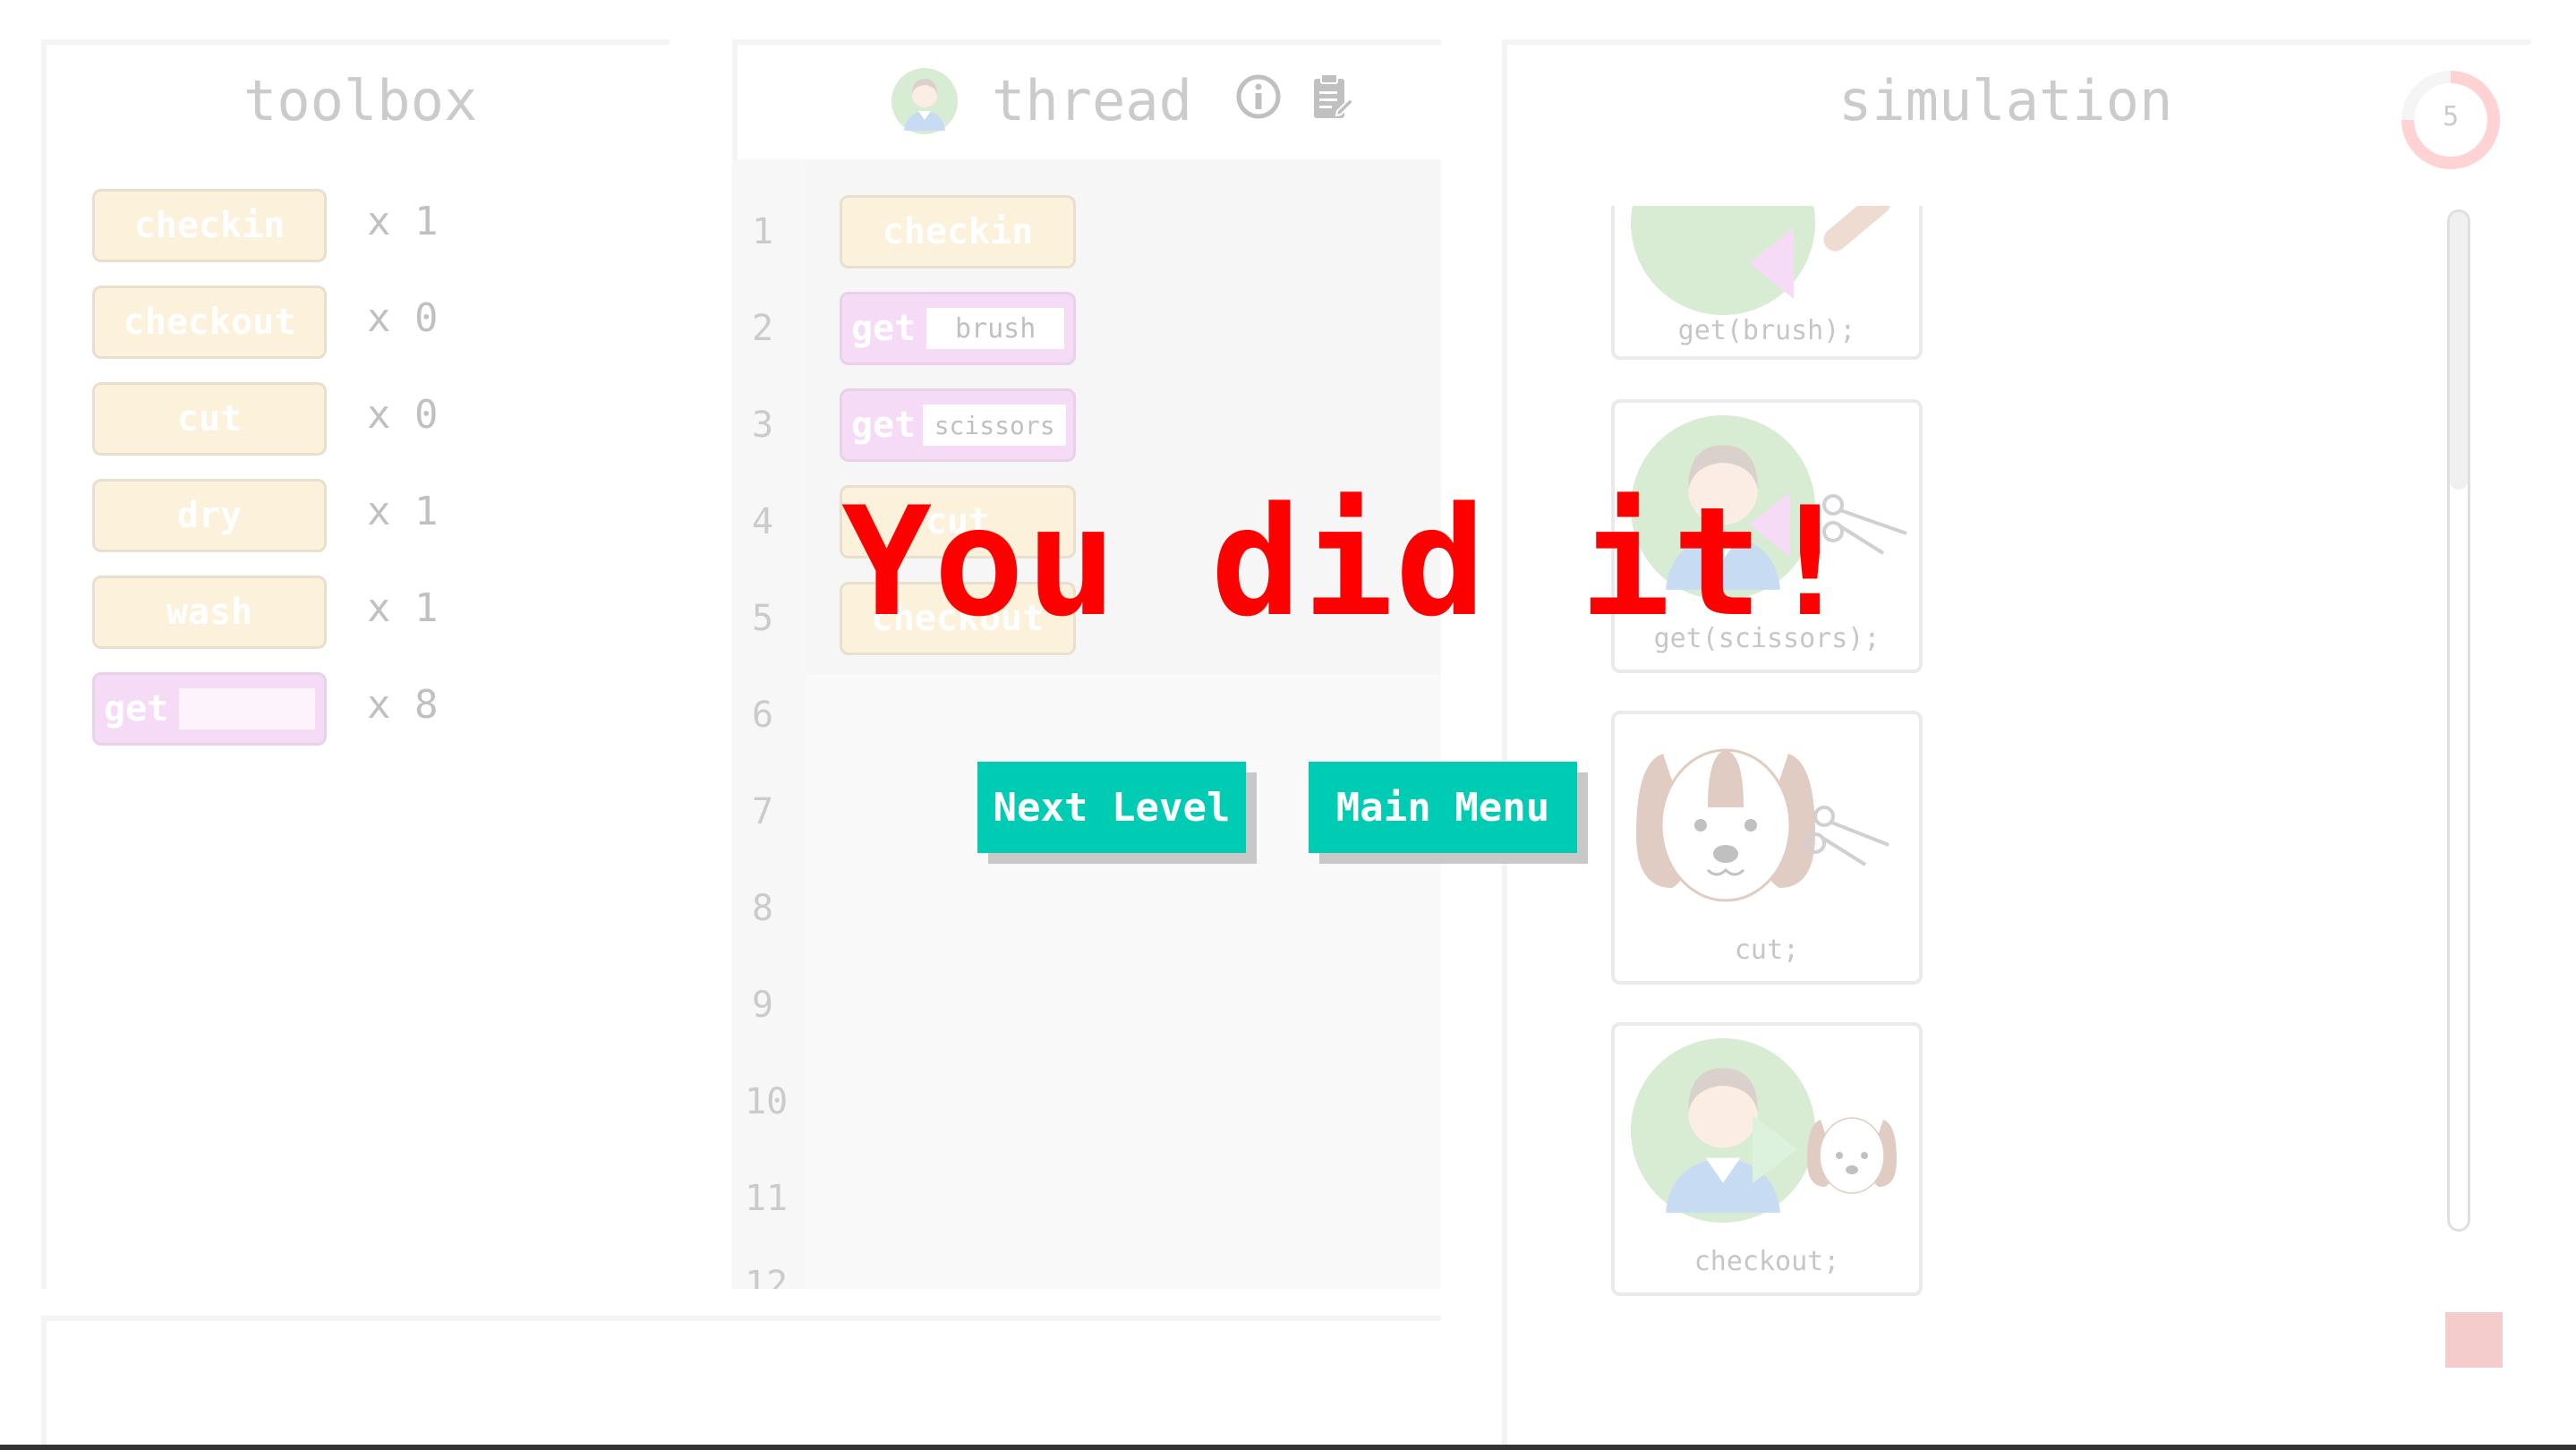  I want to click on person-icon, so click(924, 105).